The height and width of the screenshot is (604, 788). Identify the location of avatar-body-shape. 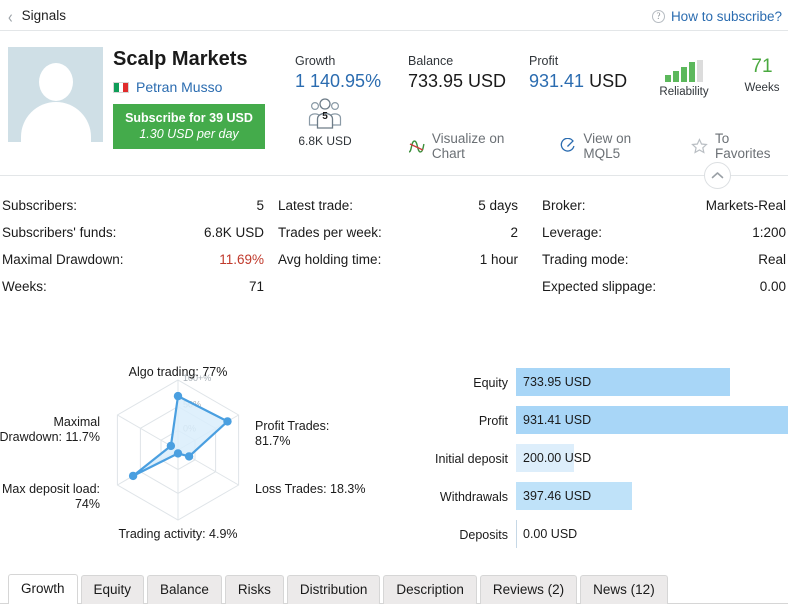
(55, 122).